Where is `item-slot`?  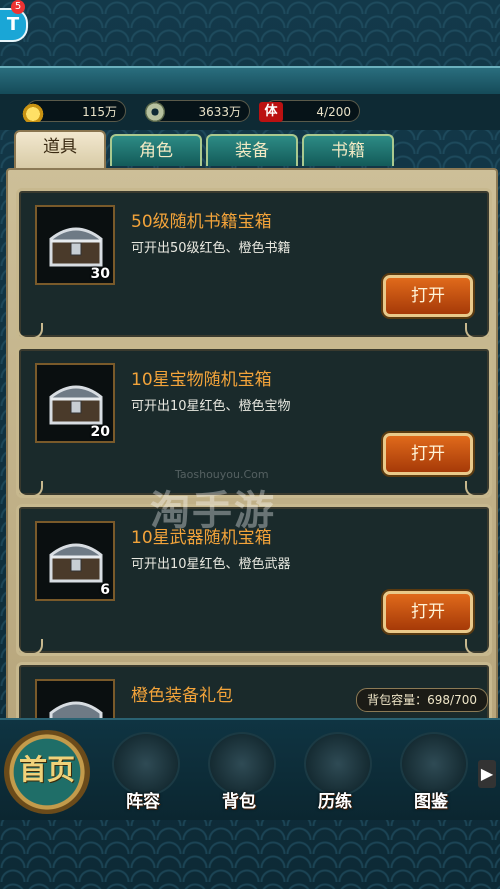 item-slot is located at coordinates (75, 710).